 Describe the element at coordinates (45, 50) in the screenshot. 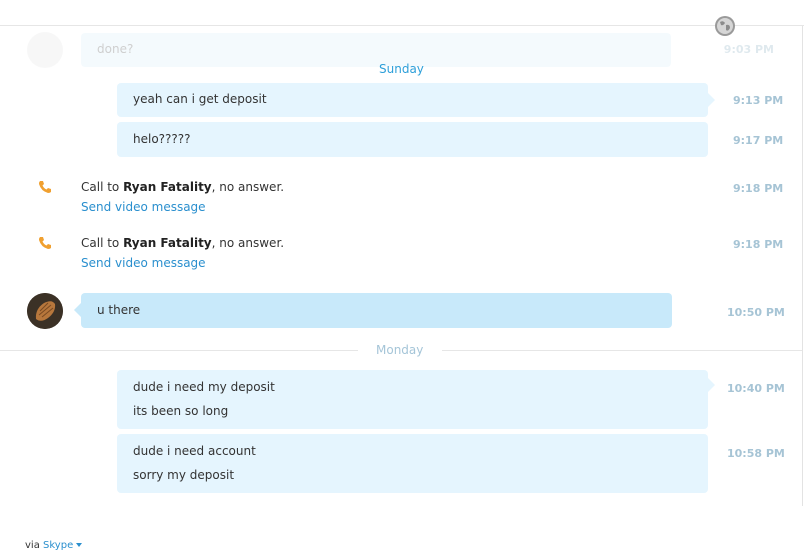

I see `avatar` at that location.